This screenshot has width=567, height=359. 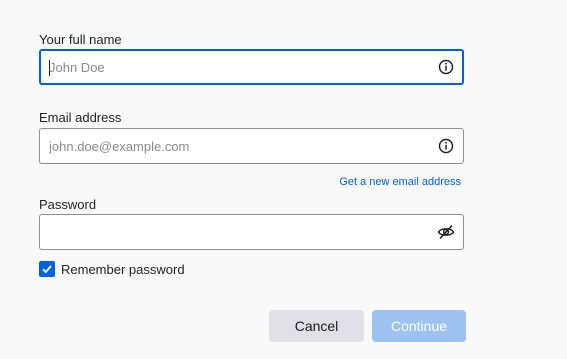 What do you see at coordinates (400, 182) in the screenshot?
I see `get-new-email-link: Get a new email address` at bounding box center [400, 182].